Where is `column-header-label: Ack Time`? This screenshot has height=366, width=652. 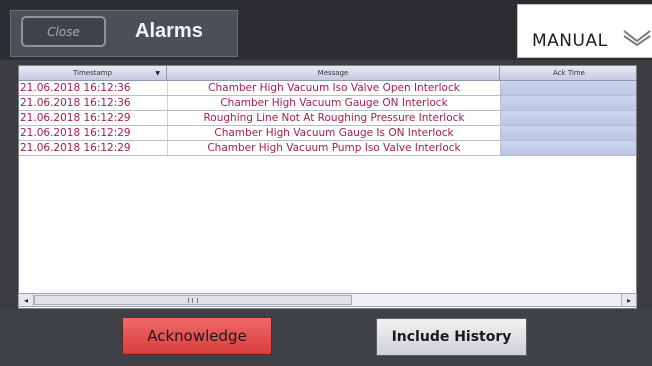 column-header-label: Ack Time is located at coordinates (569, 73).